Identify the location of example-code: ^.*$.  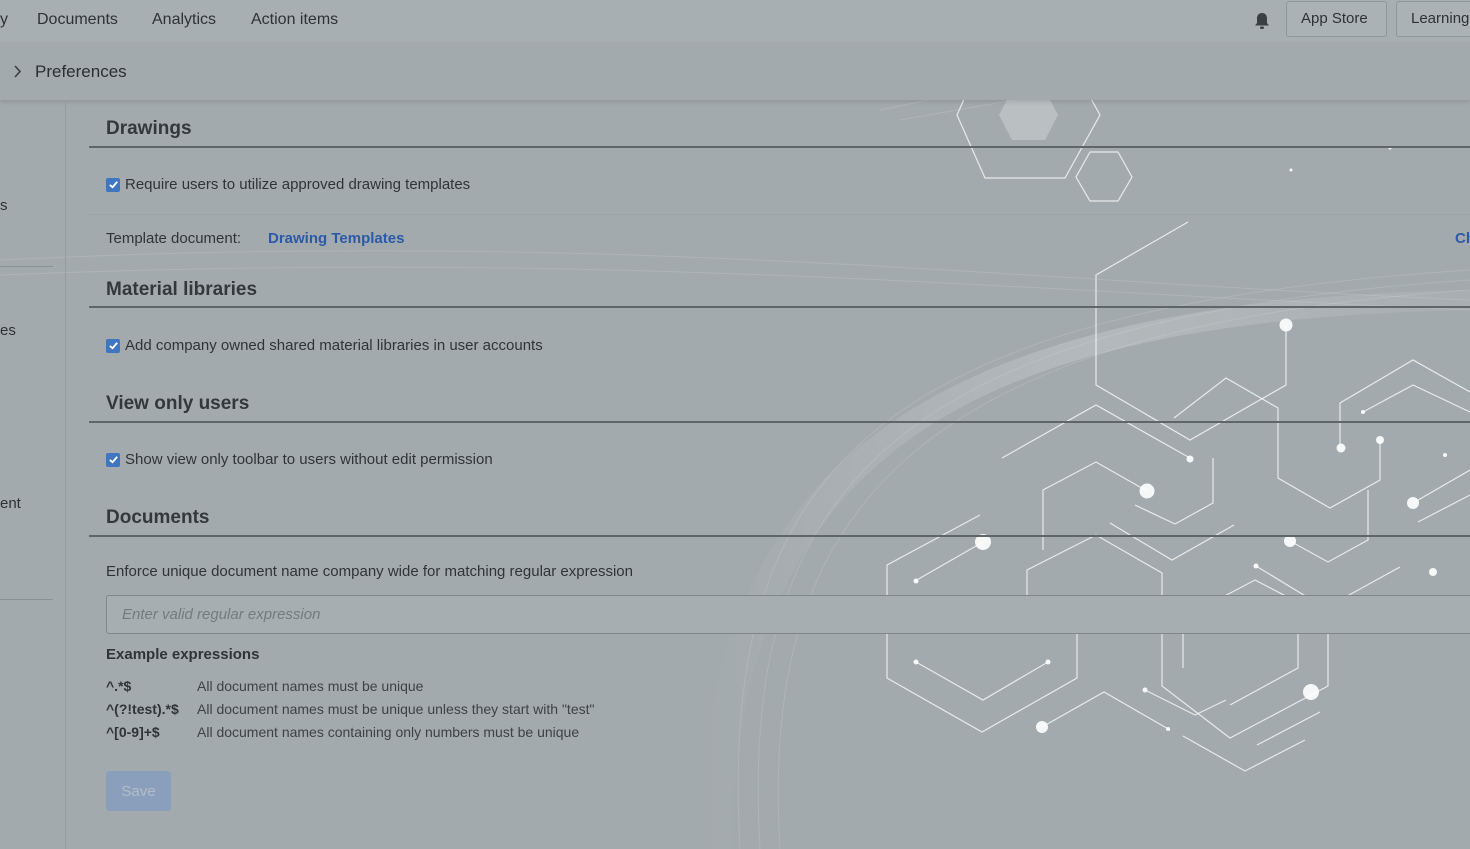
(119, 686).